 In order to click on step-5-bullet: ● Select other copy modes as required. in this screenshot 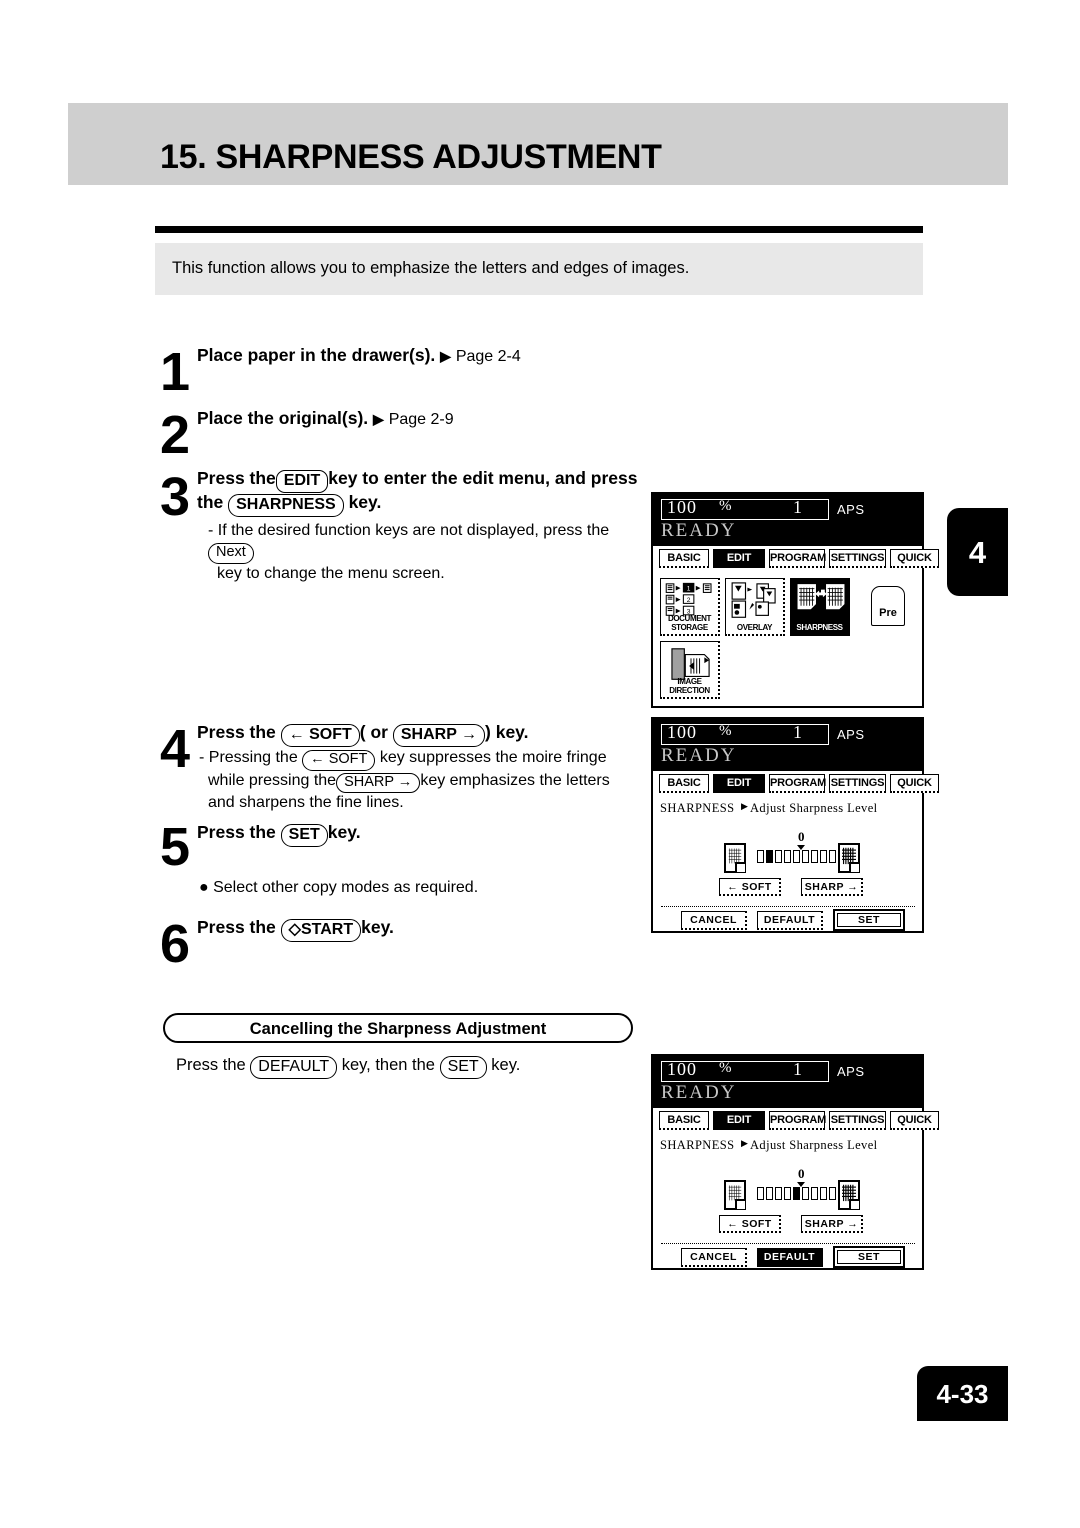, I will do `click(339, 887)`.